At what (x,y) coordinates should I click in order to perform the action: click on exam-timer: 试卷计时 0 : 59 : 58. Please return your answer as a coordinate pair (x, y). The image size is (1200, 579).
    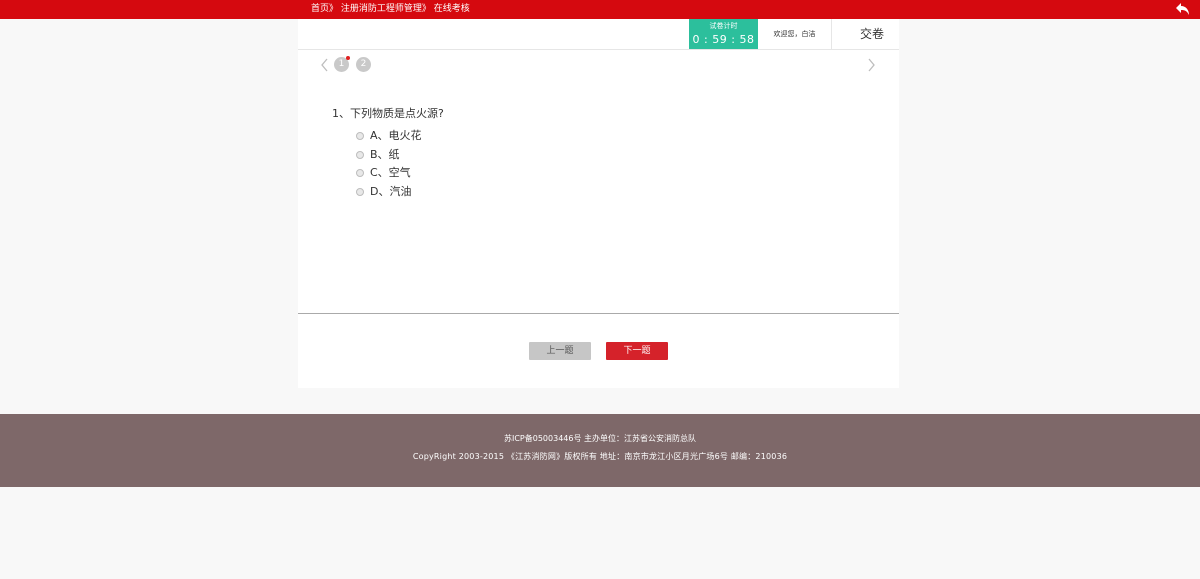
    Looking at the image, I should click on (723, 34).